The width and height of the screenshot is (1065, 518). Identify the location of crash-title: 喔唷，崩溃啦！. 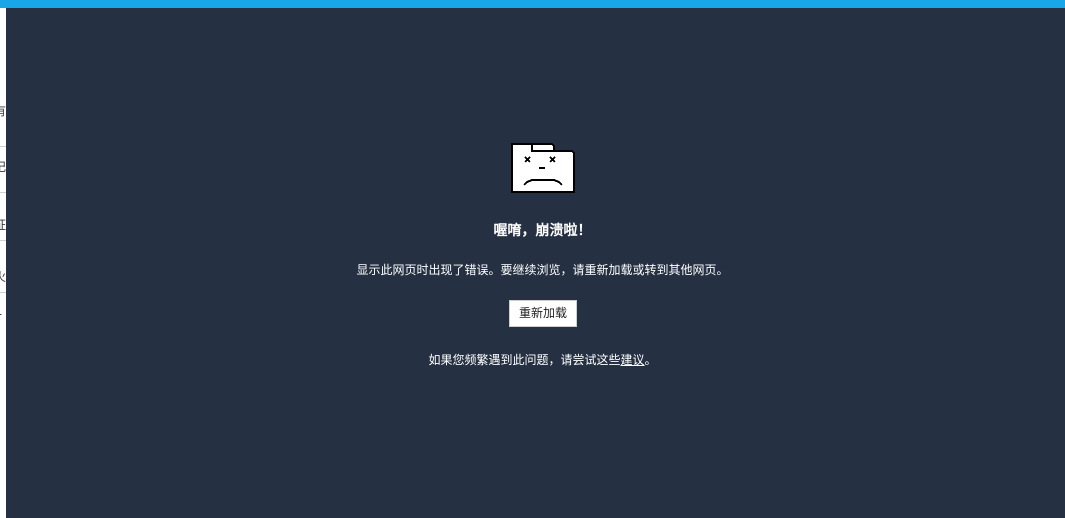
(542, 231).